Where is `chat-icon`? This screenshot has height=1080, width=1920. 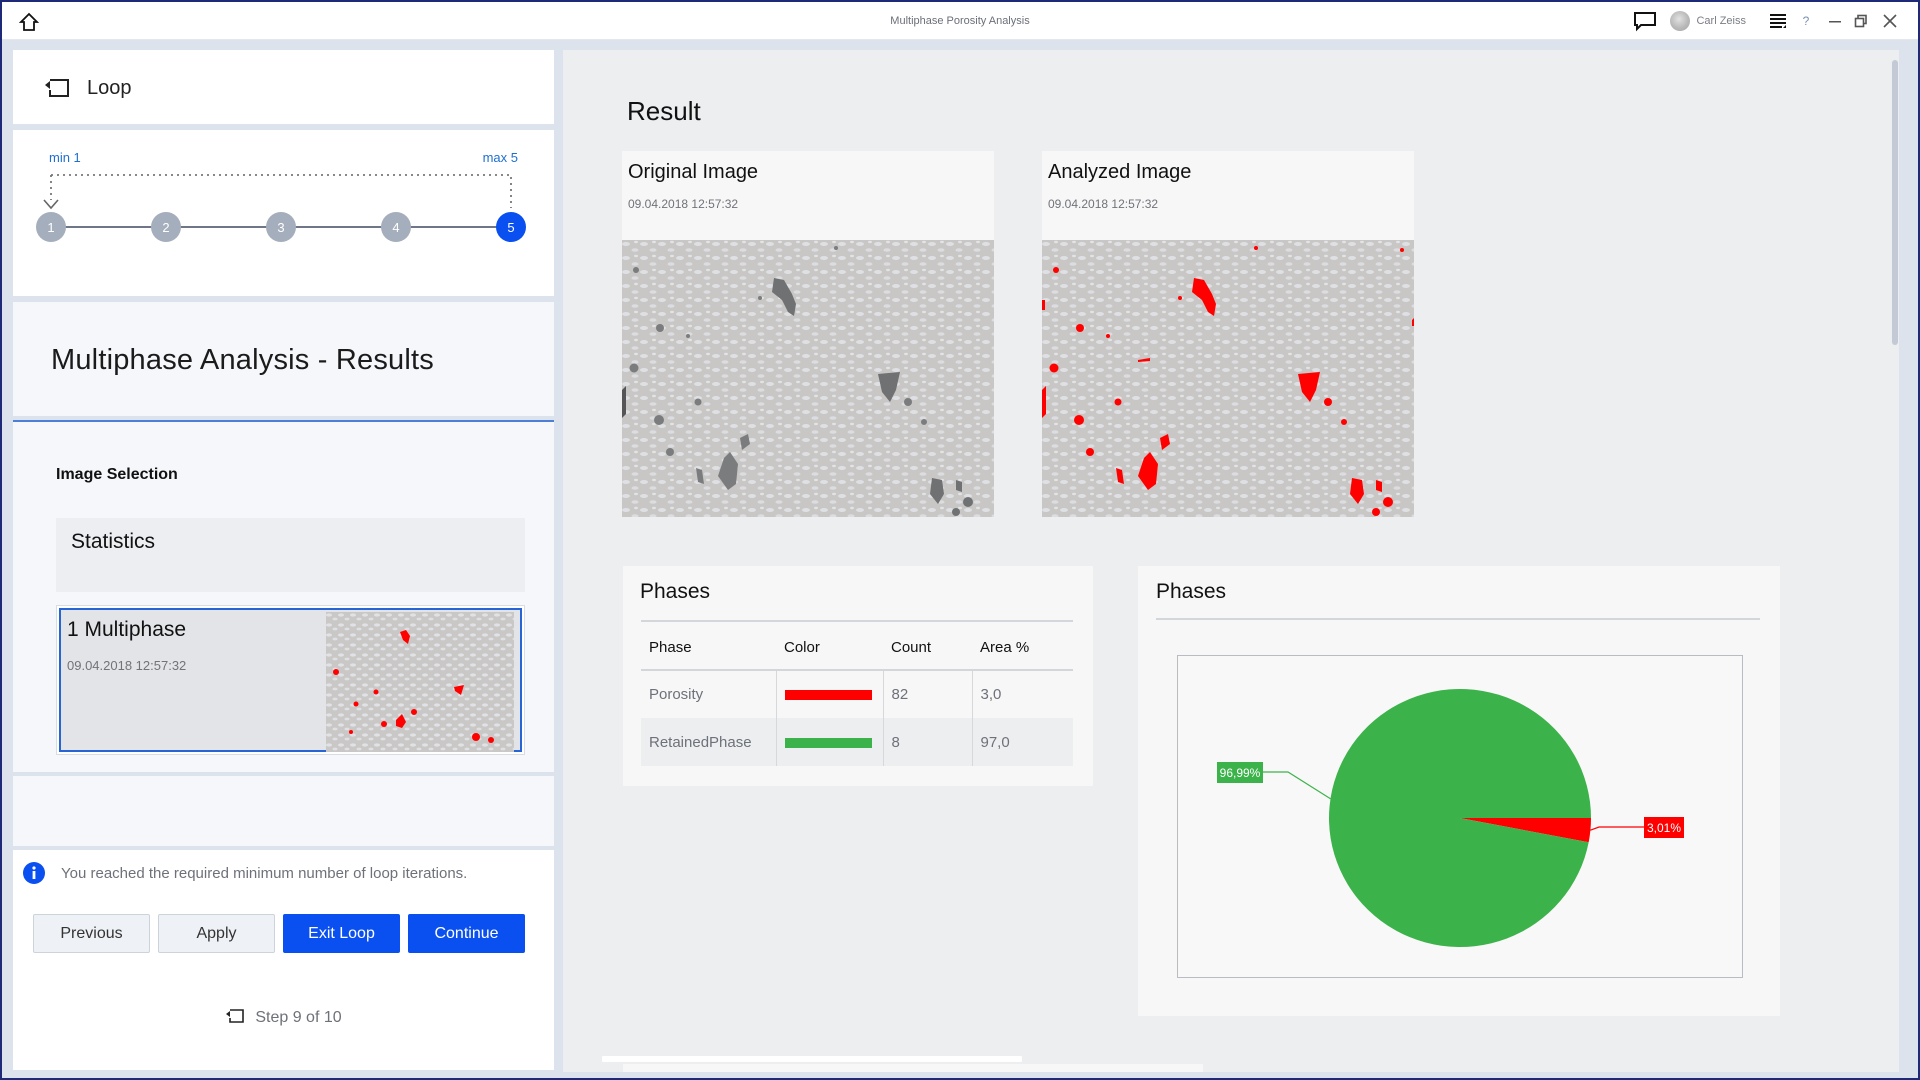 chat-icon is located at coordinates (1645, 21).